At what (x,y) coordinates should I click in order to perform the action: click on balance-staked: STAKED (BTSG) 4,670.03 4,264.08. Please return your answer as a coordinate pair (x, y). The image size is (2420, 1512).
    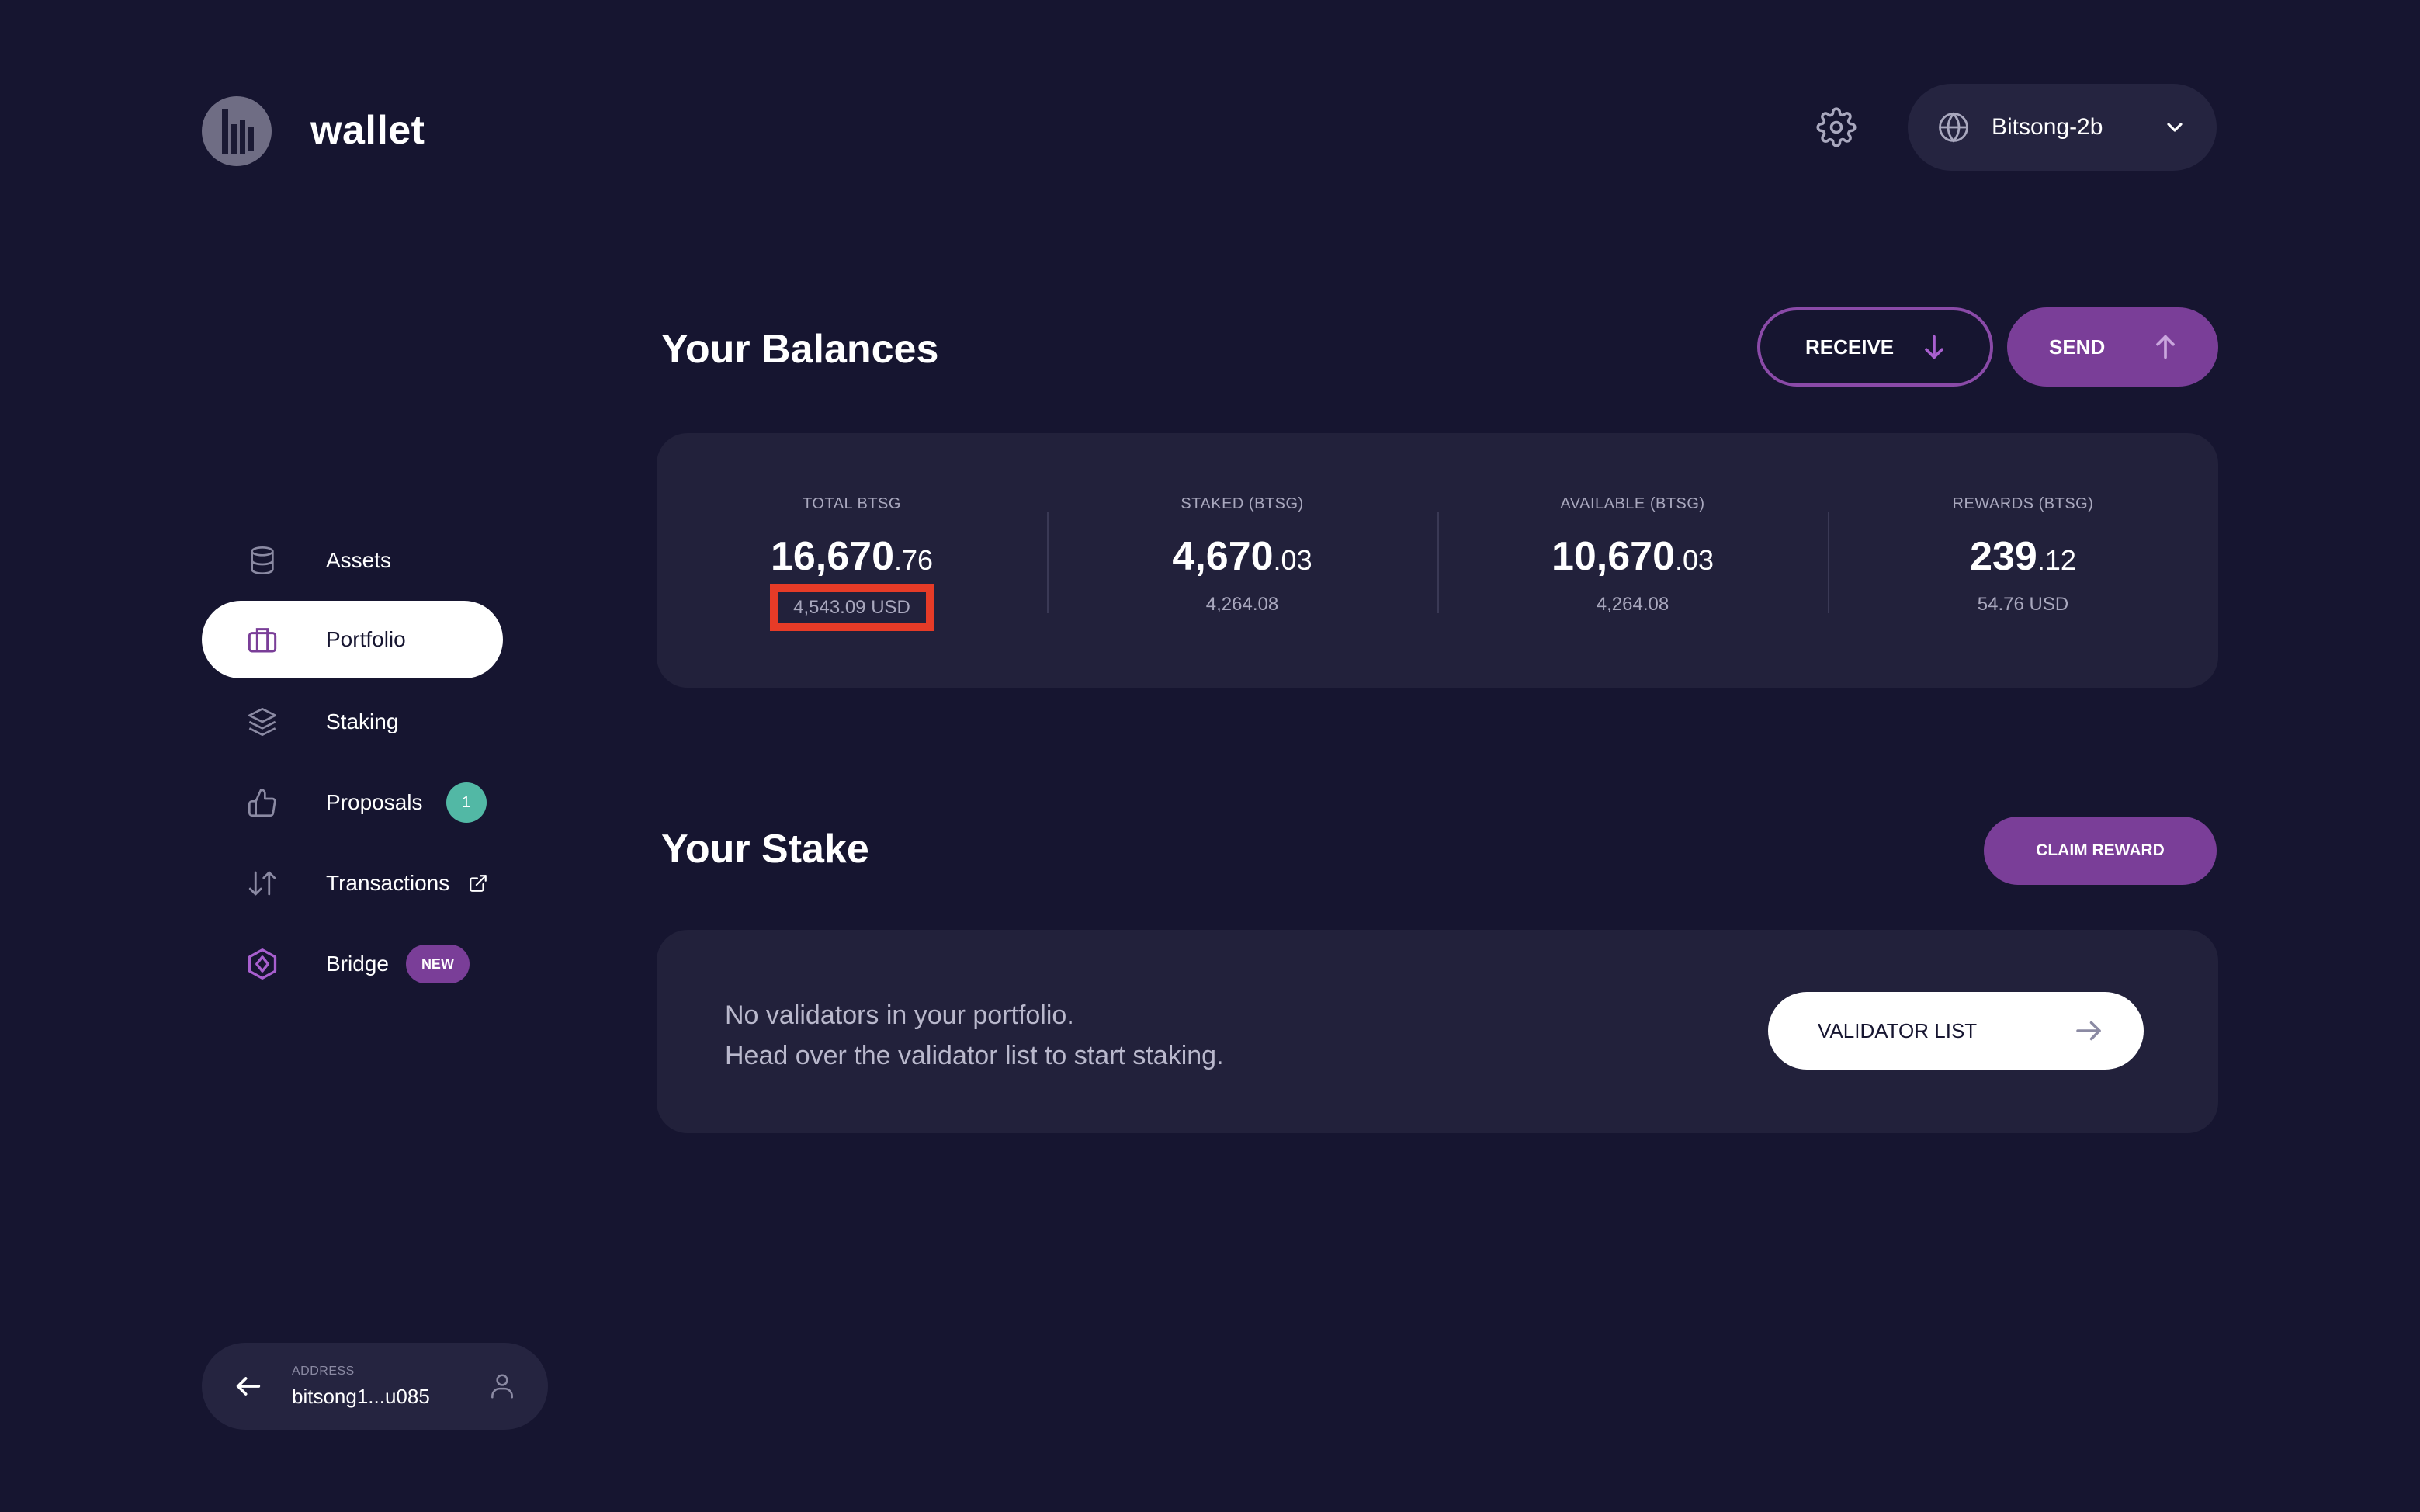
    Looking at the image, I should click on (1242, 560).